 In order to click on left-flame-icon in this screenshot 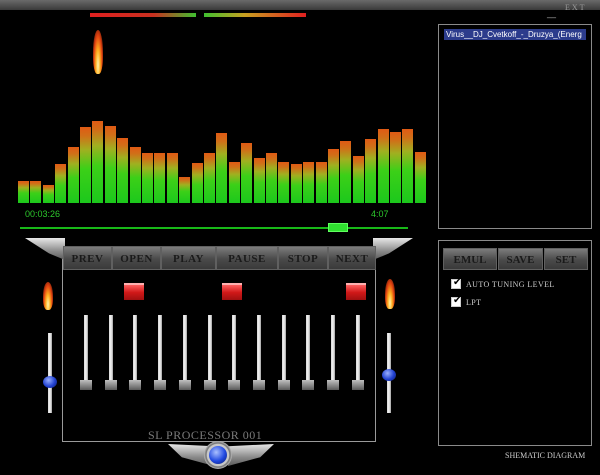, I will do `click(48, 296)`.